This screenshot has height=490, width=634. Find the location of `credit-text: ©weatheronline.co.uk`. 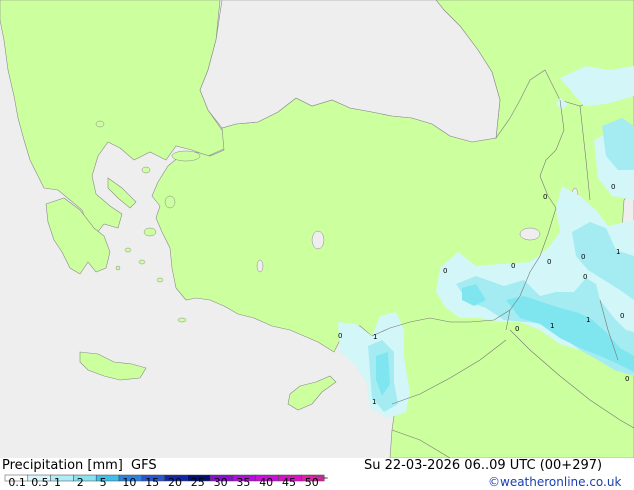

credit-text: ©weatheronline.co.uk is located at coordinates (555, 482).